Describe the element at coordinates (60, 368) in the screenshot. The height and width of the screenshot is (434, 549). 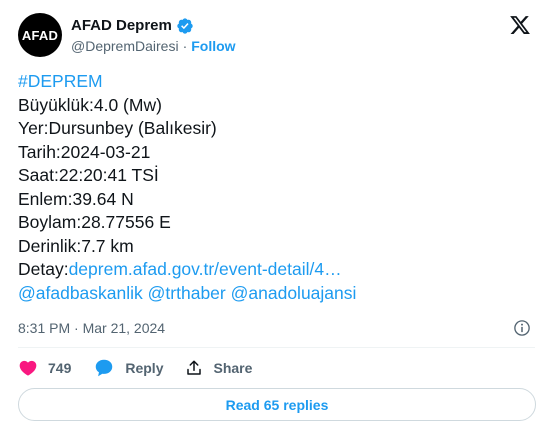
I see `like-count: 749` at that location.